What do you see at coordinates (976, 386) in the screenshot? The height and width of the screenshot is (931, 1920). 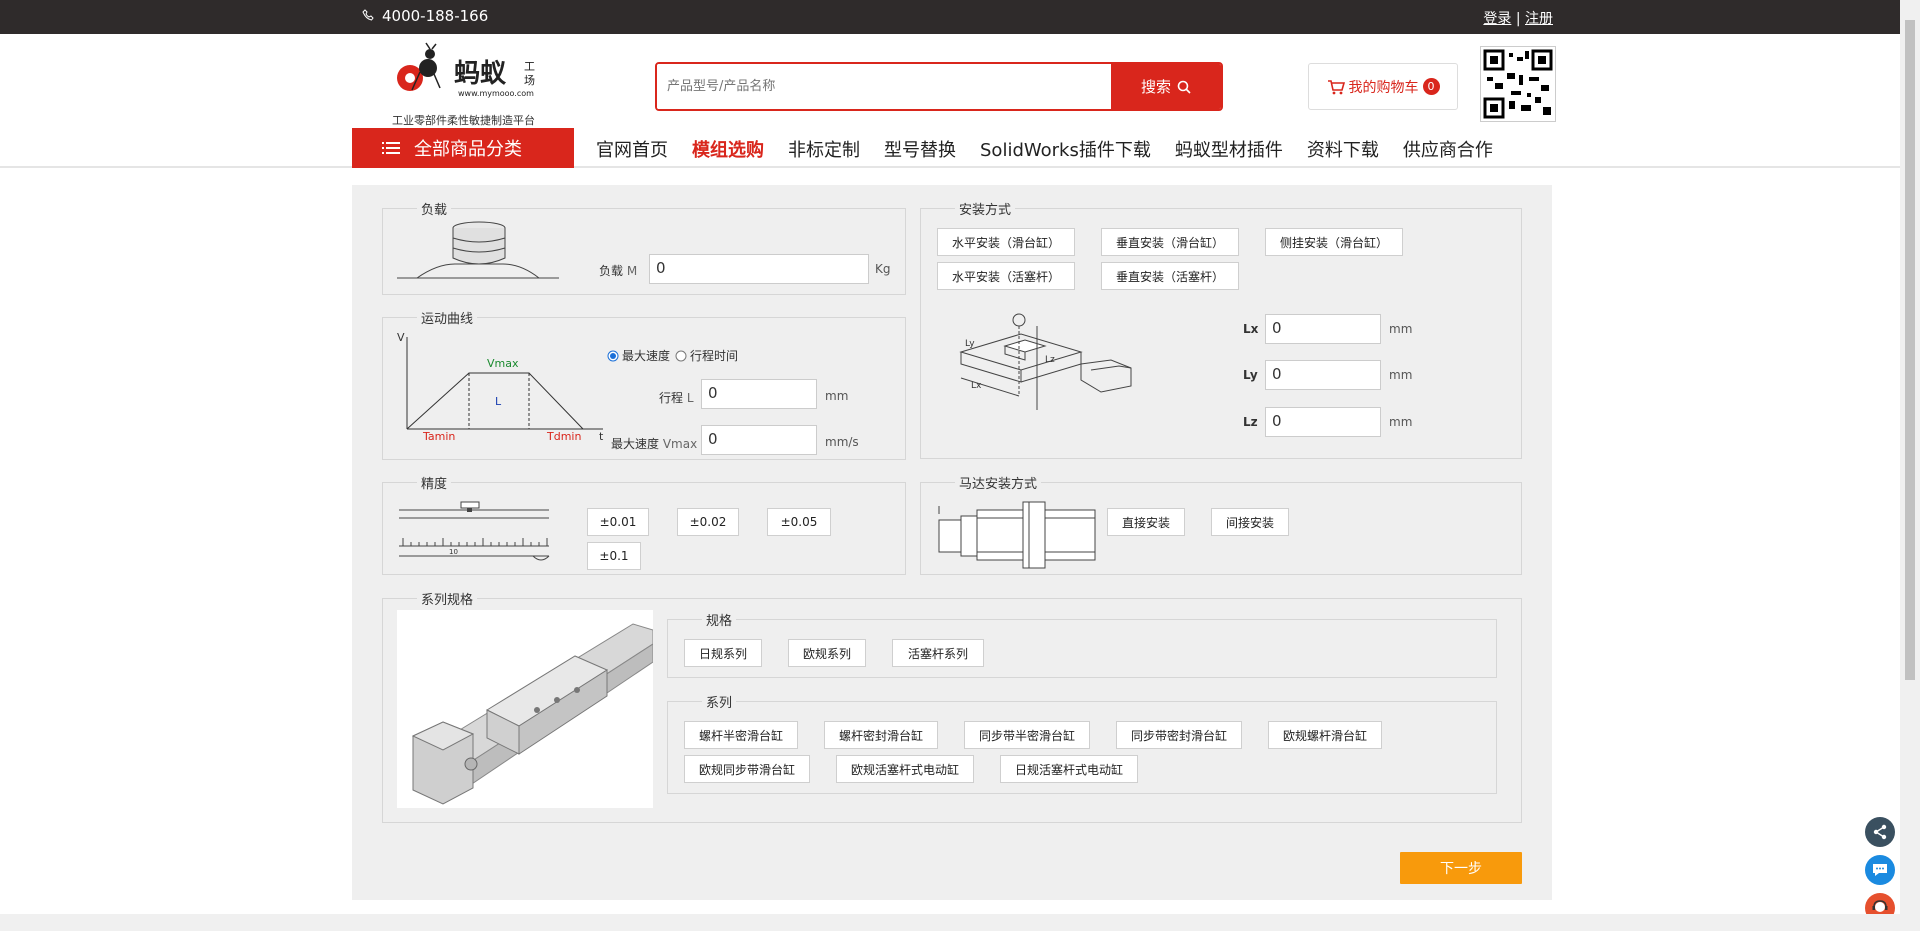 I see `diagram-lx-label: Lx` at bounding box center [976, 386].